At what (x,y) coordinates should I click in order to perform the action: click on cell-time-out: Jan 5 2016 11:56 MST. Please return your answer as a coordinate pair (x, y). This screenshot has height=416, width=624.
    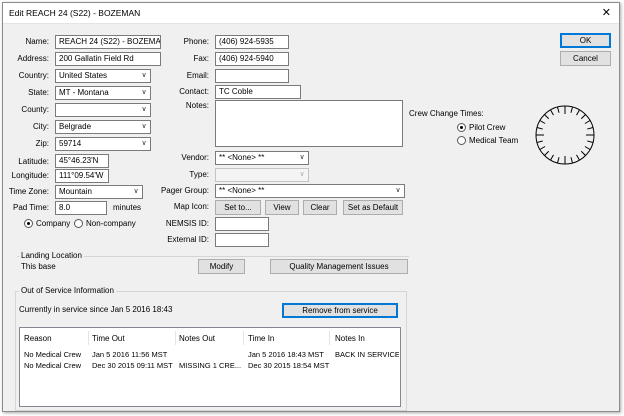
    Looking at the image, I should click on (130, 354).